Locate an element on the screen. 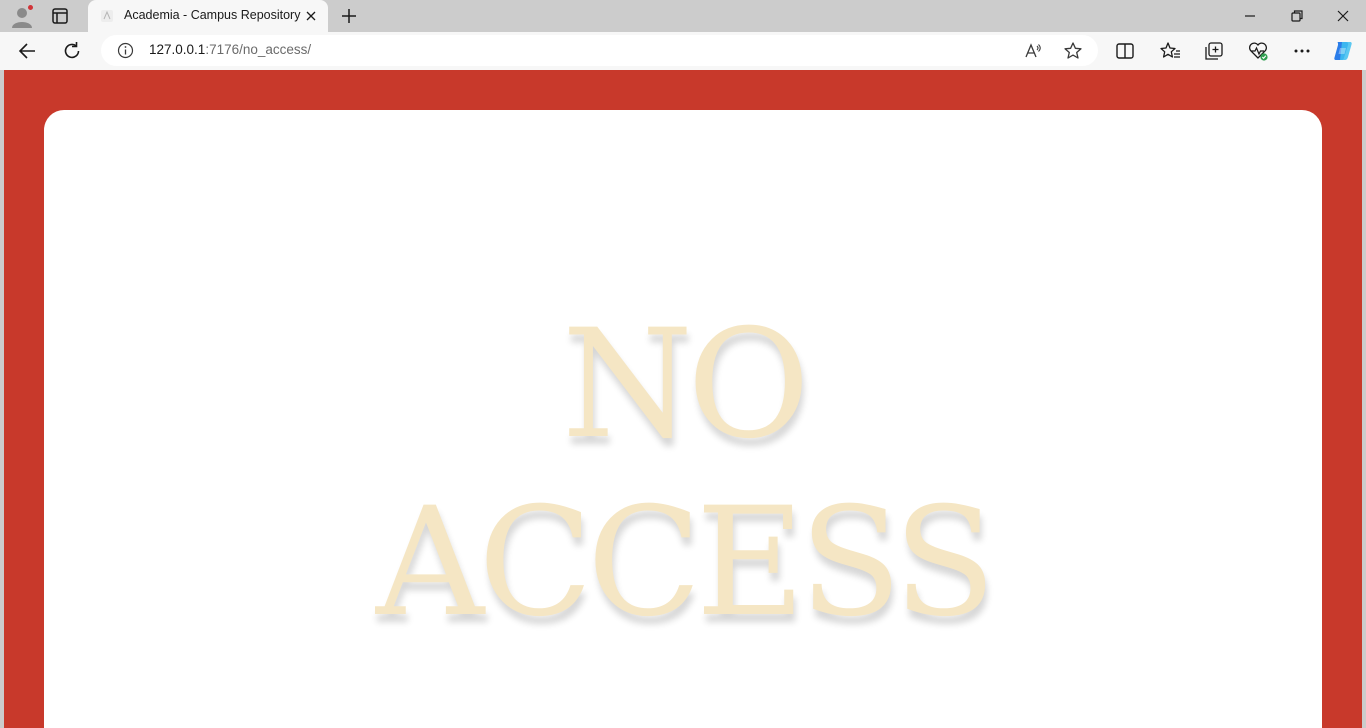 Image resolution: width=1366 pixels, height=728 pixels. favorites-icon is located at coordinates (1170, 51).